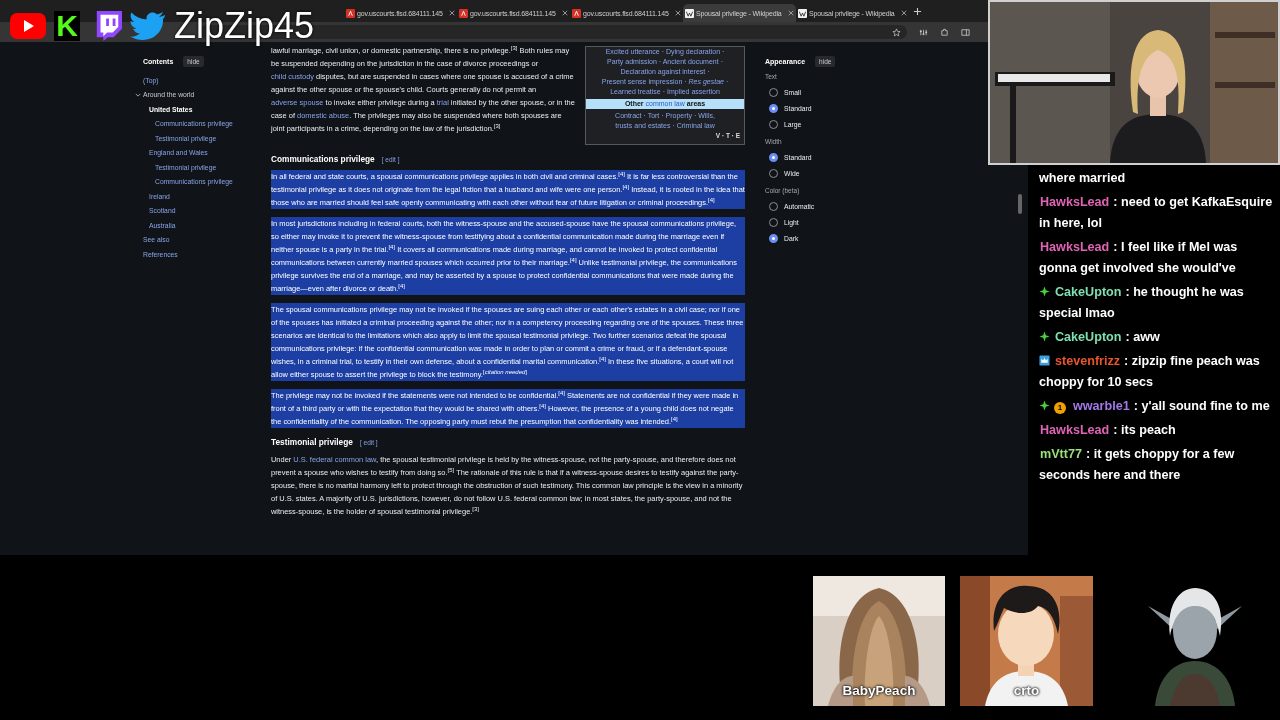 The height and width of the screenshot is (720, 1280). What do you see at coordinates (1156, 337) in the screenshot?
I see `chat-message: CakeUpton : aww` at bounding box center [1156, 337].